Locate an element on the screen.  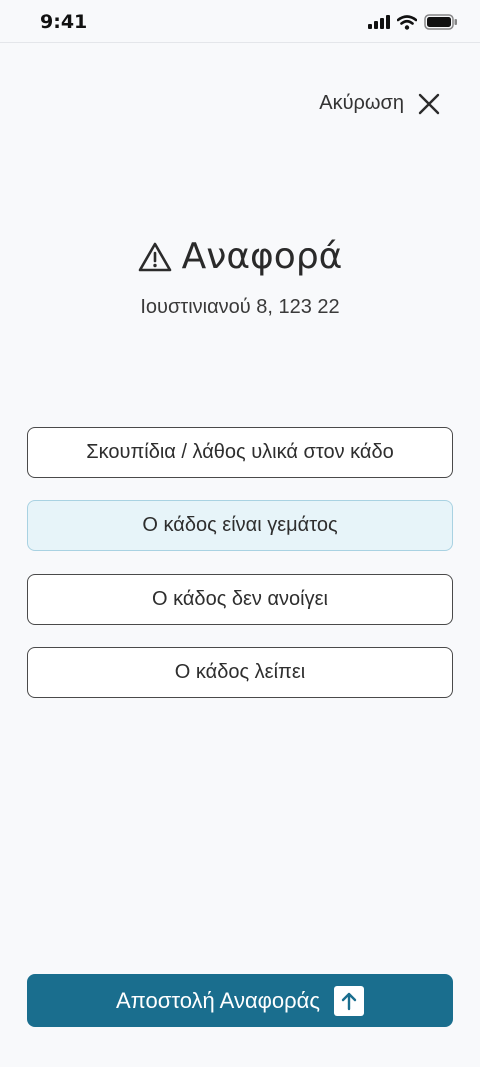
battery-icon is located at coordinates (440, 22).